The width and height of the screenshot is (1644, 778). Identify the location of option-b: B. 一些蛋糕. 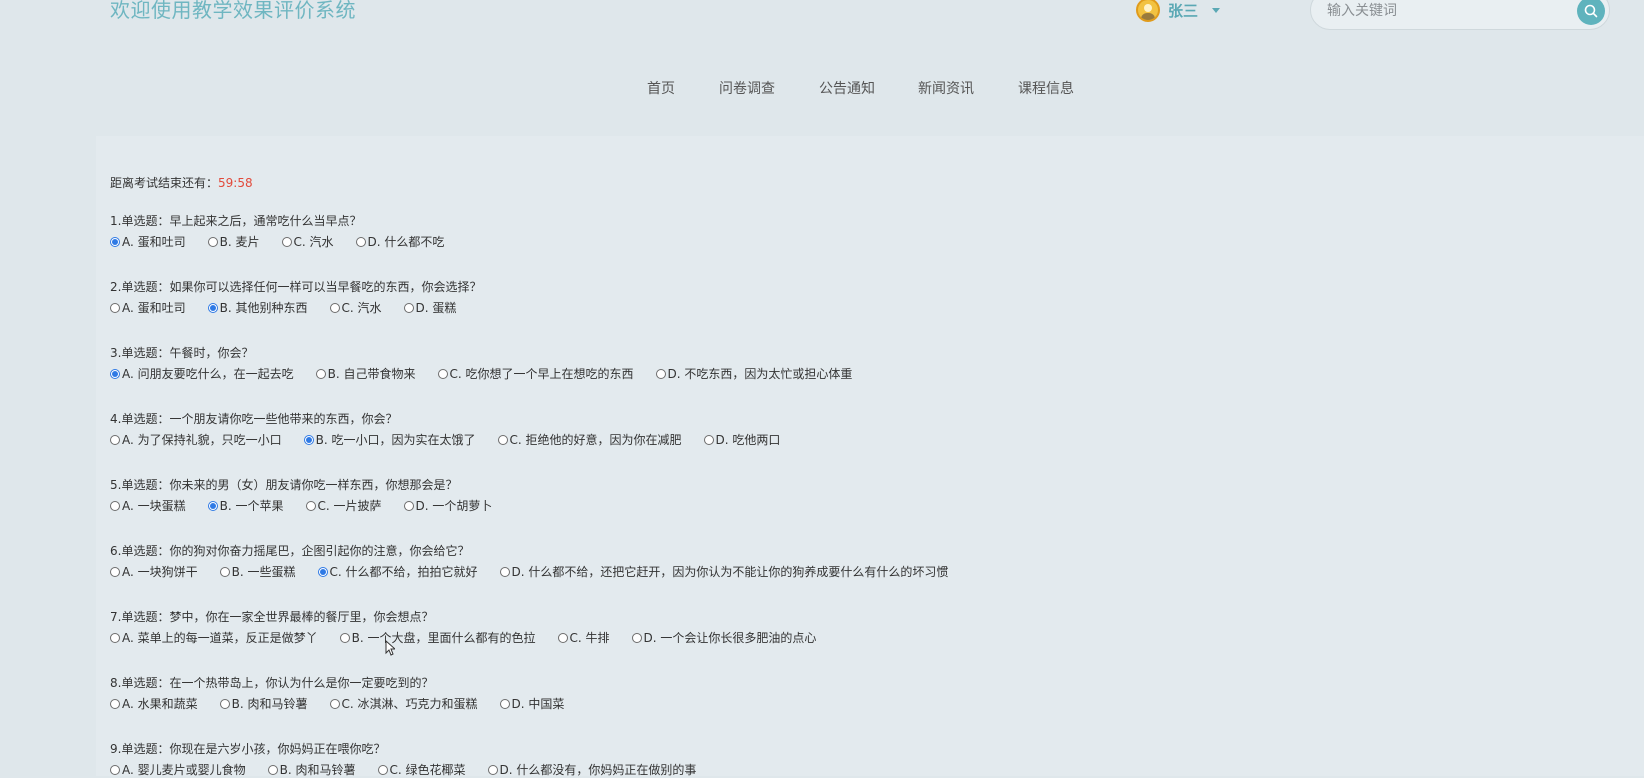
(257, 571).